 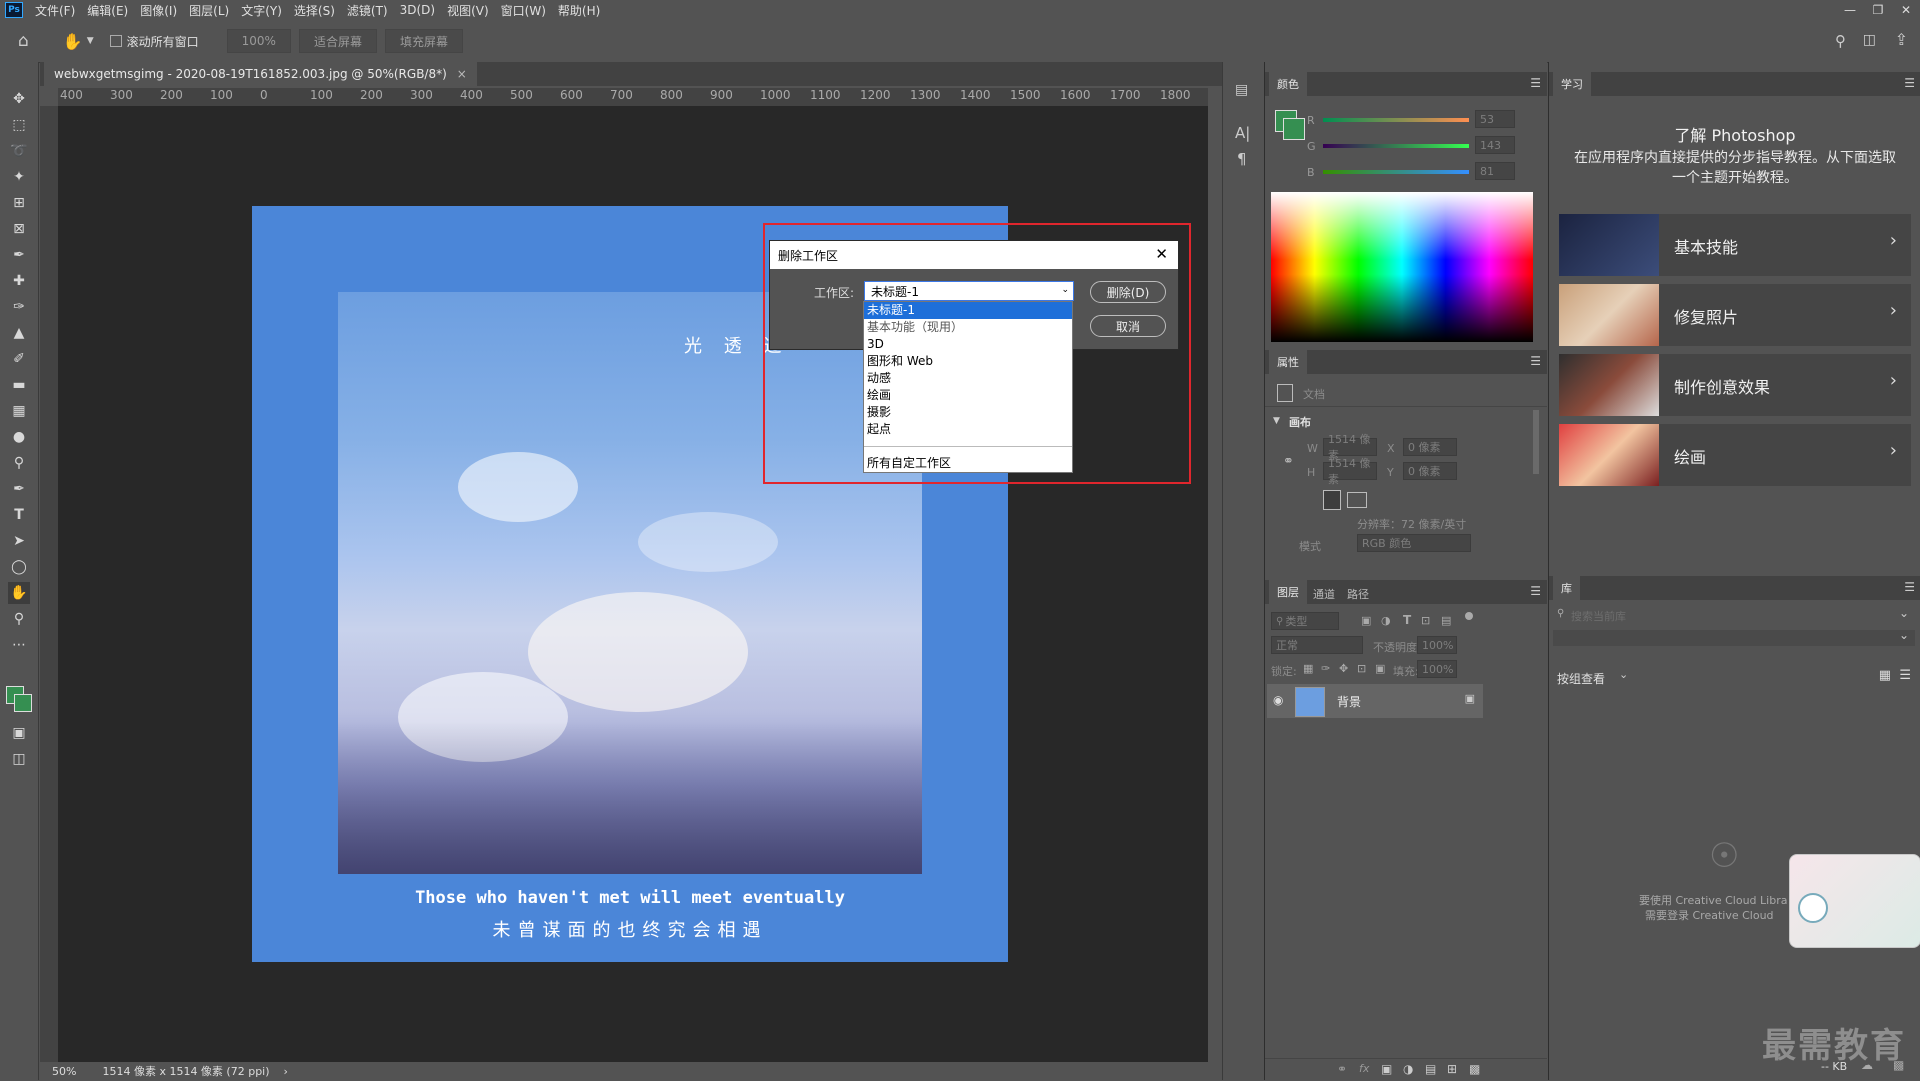 What do you see at coordinates (1437, 645) in the screenshot?
I see `opacity-field: 100%` at bounding box center [1437, 645].